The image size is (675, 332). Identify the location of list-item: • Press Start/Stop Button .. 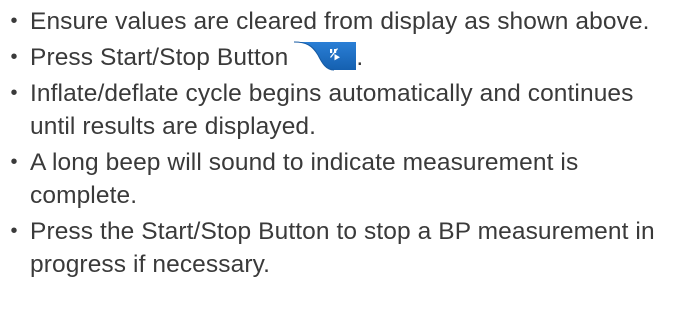
(337, 57).